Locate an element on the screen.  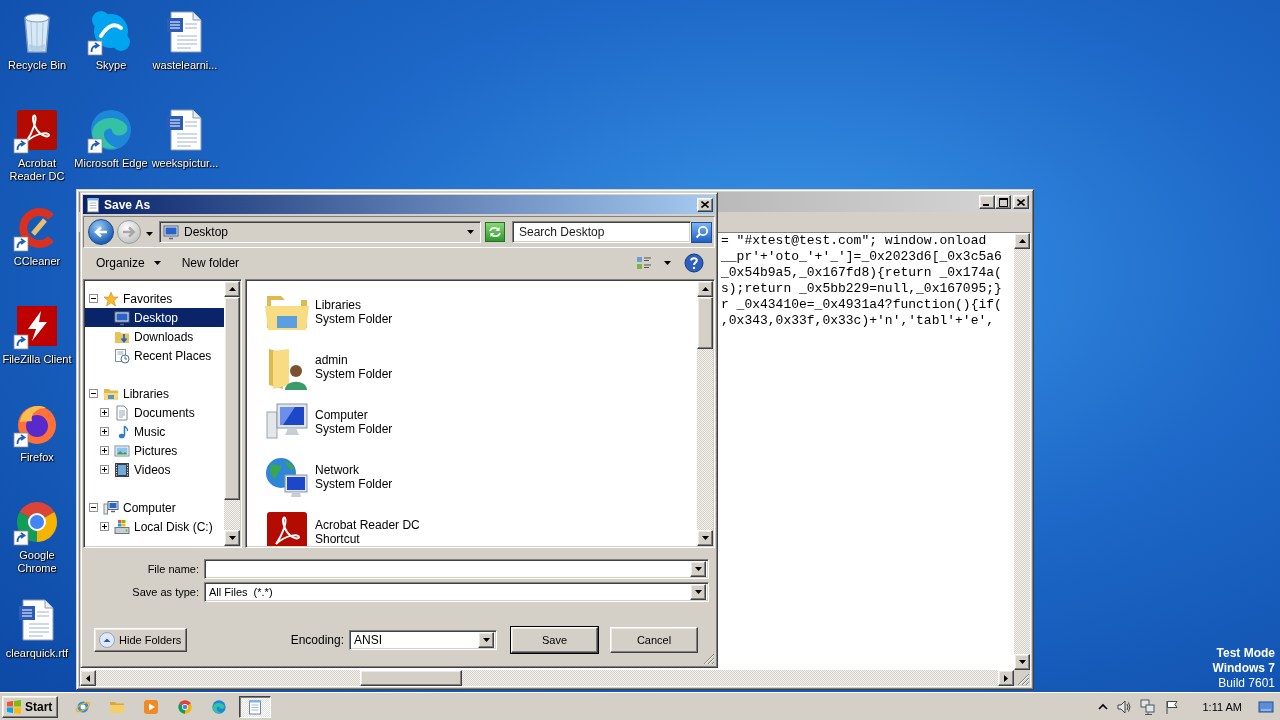
search-icon is located at coordinates (701, 232).